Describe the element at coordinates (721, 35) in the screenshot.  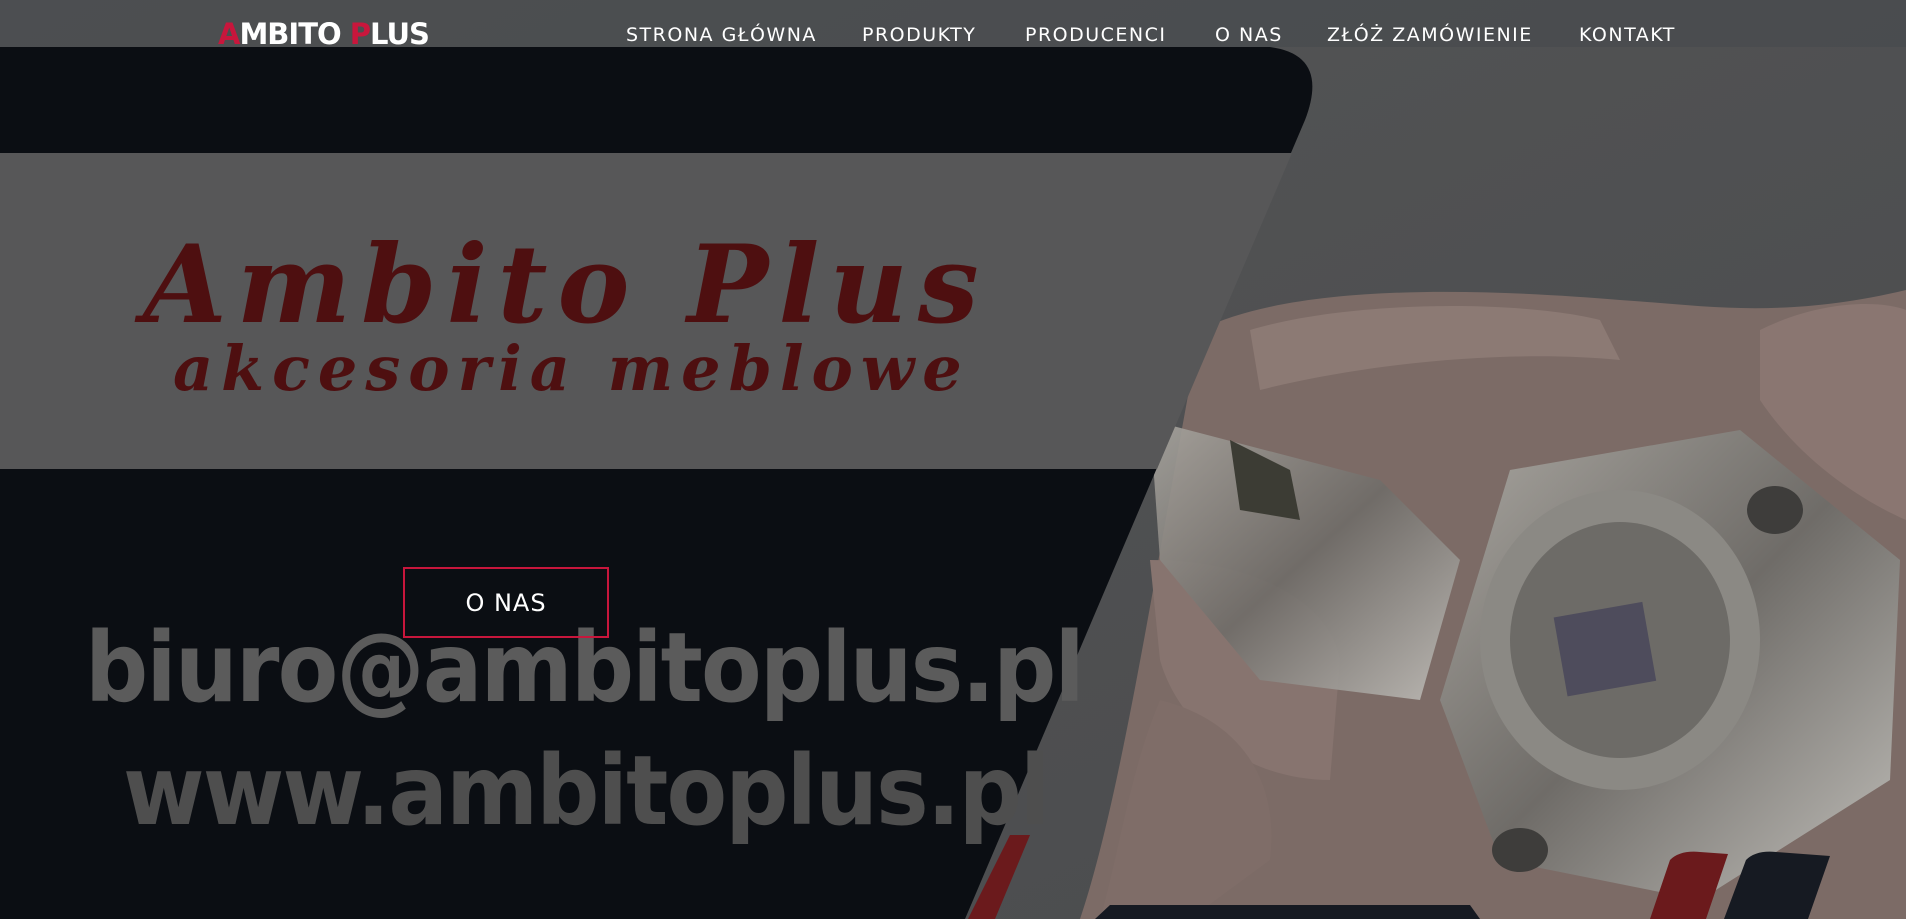
I see `nav-home: STRONA GŁÓWNA` at that location.